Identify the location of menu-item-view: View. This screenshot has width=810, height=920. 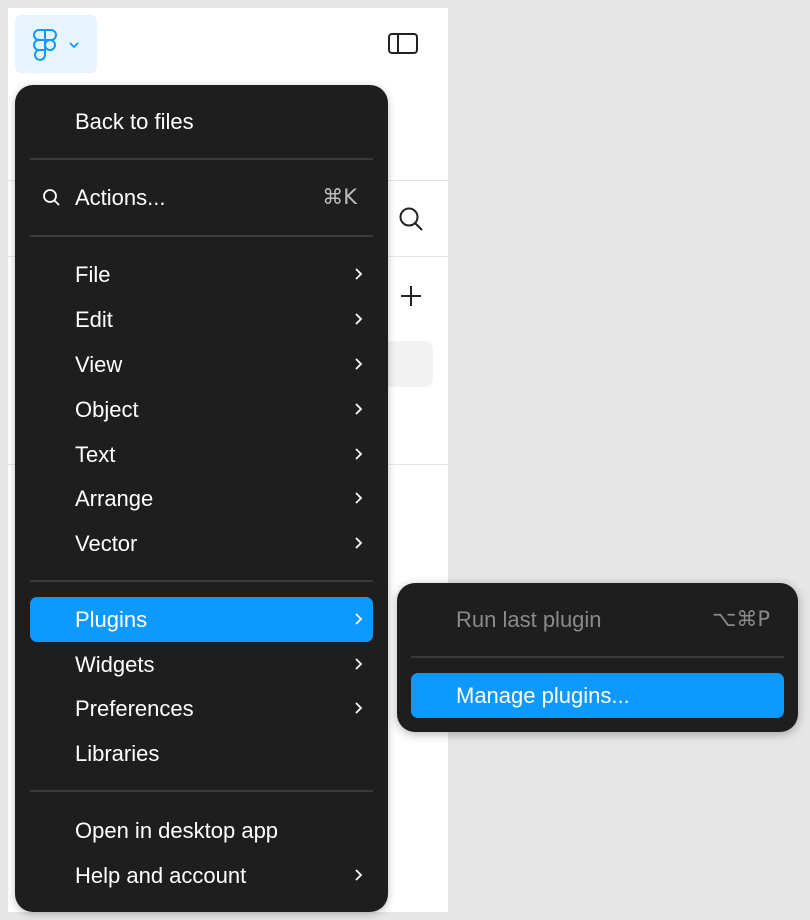
(201, 364).